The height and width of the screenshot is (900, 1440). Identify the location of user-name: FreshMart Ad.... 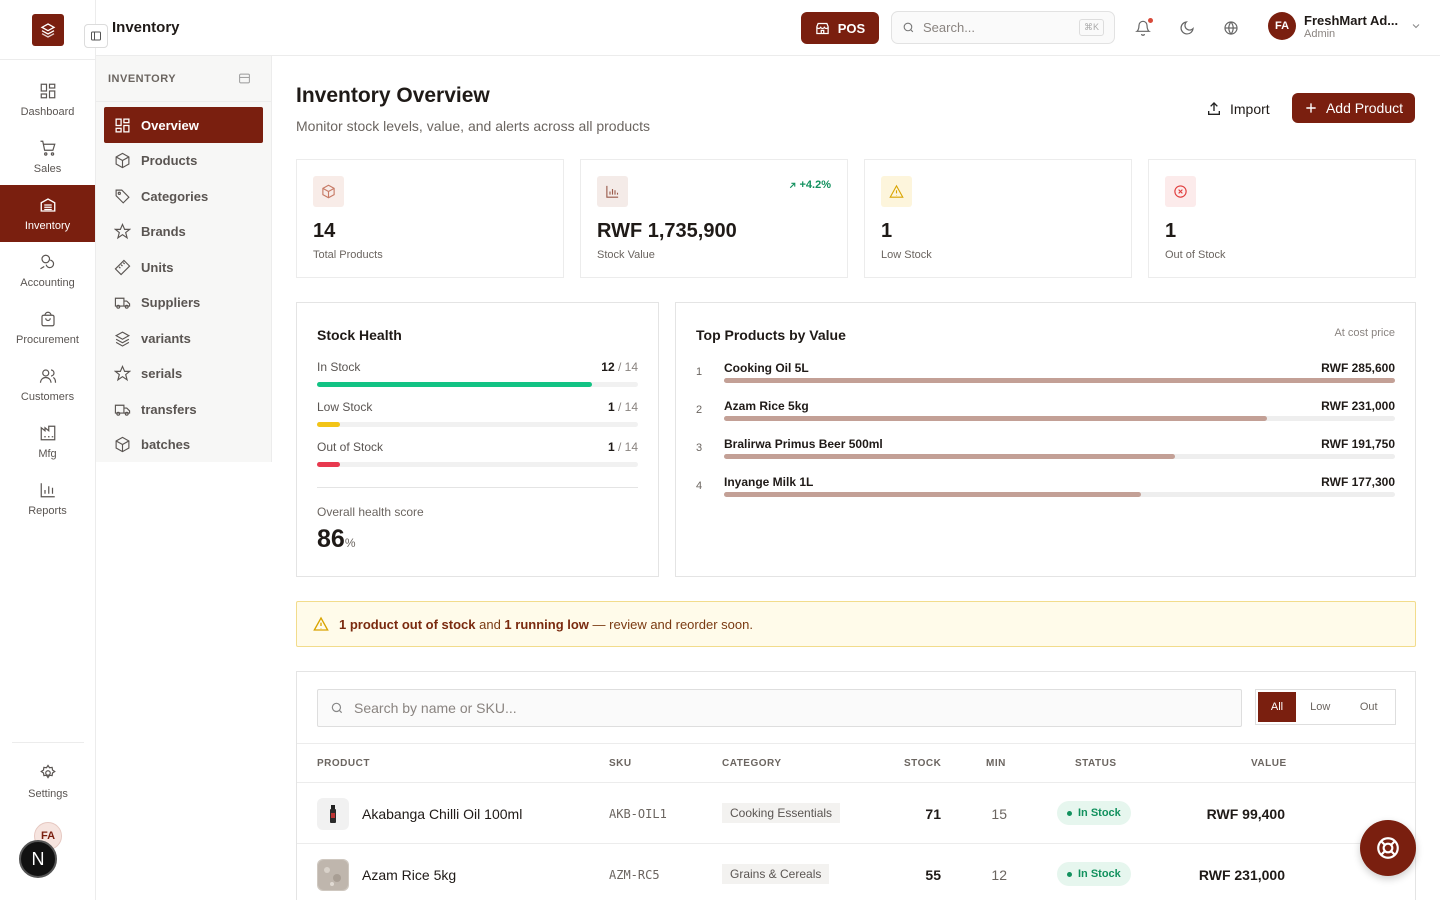
(1351, 20).